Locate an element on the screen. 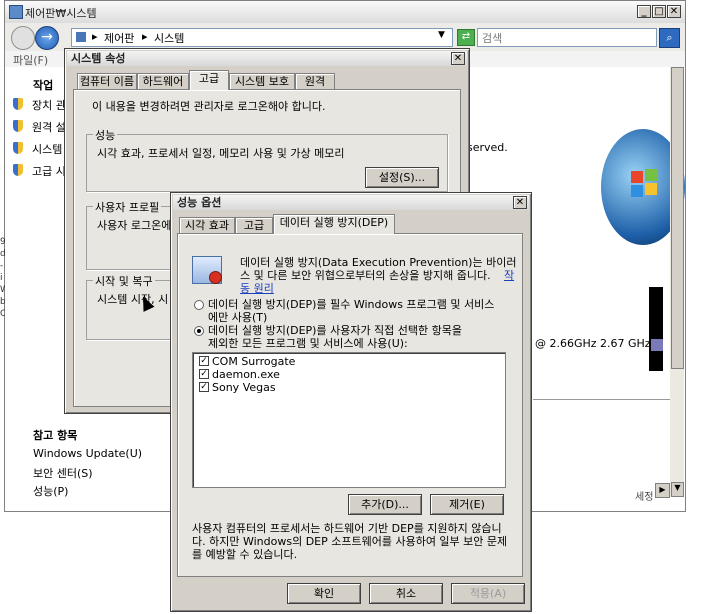 The height and width of the screenshot is (614, 720). admin-note: 이 내용을 변경하려면 관리자로 로그온해야 합니다. is located at coordinates (209, 106).